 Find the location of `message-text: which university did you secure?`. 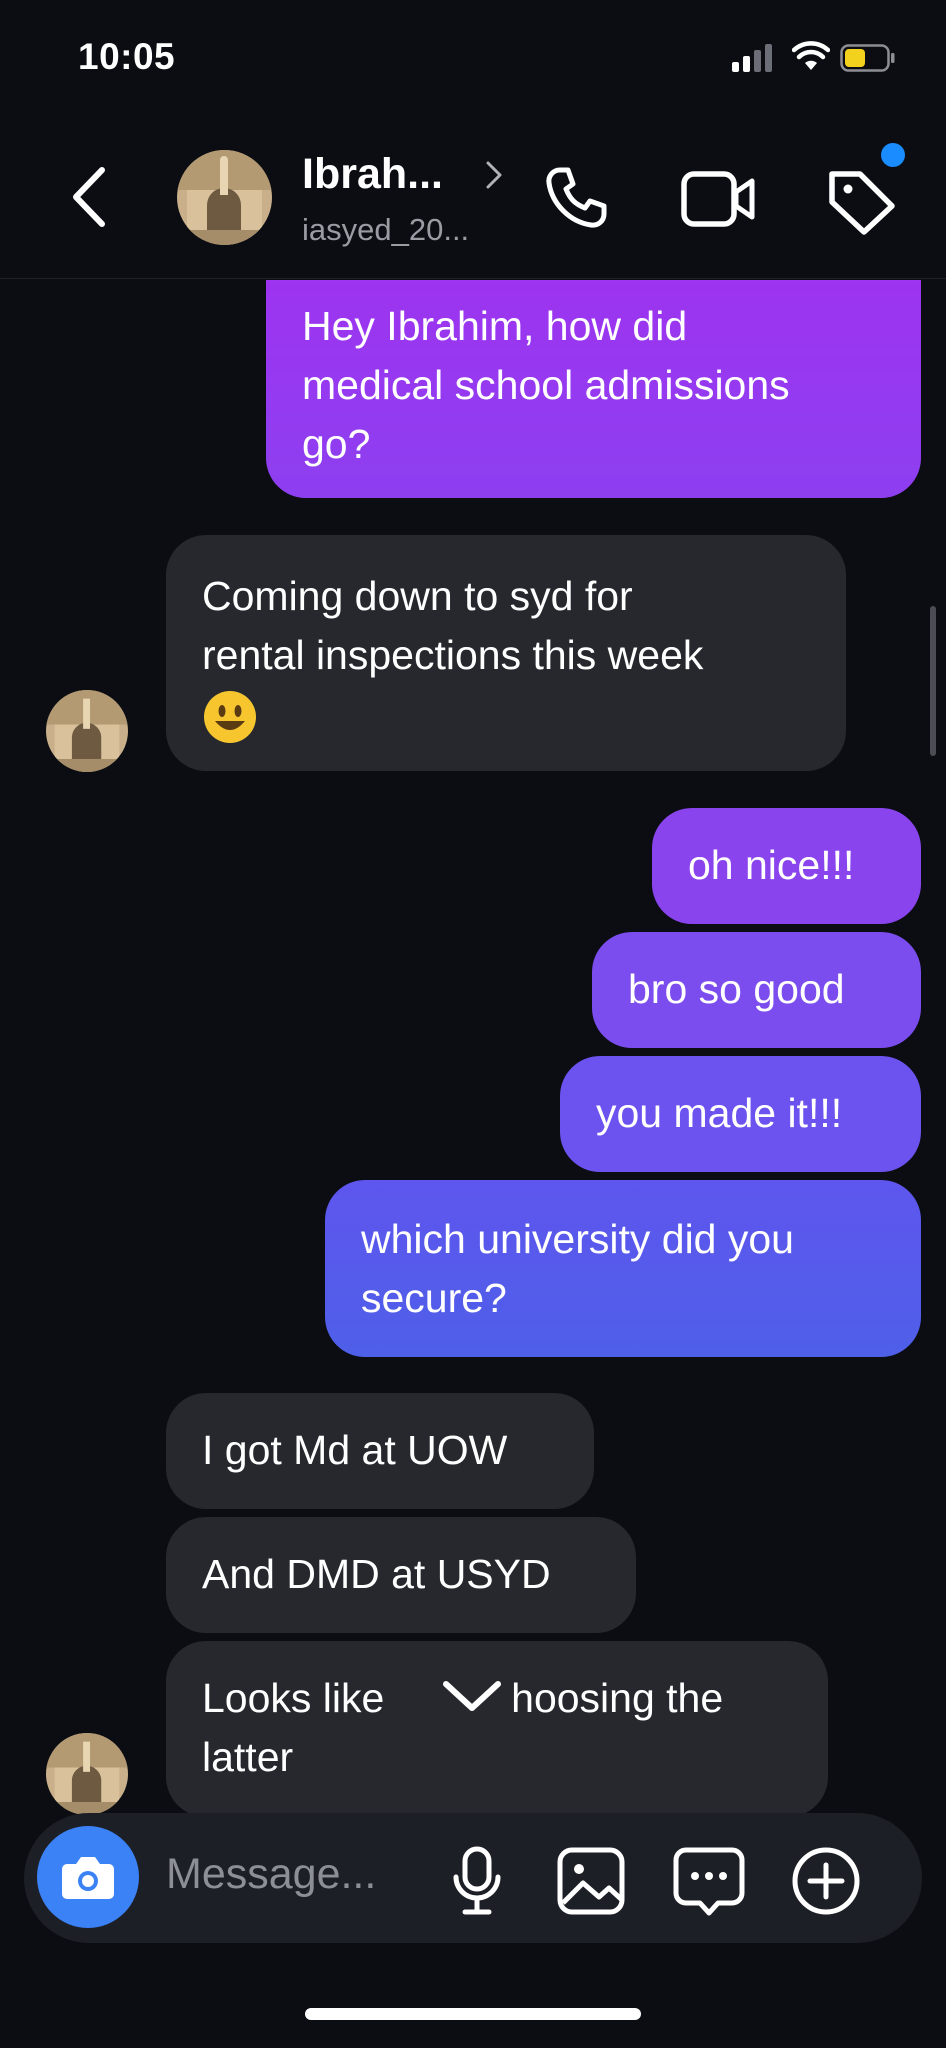

message-text: which university did you secure? is located at coordinates (577, 1268).